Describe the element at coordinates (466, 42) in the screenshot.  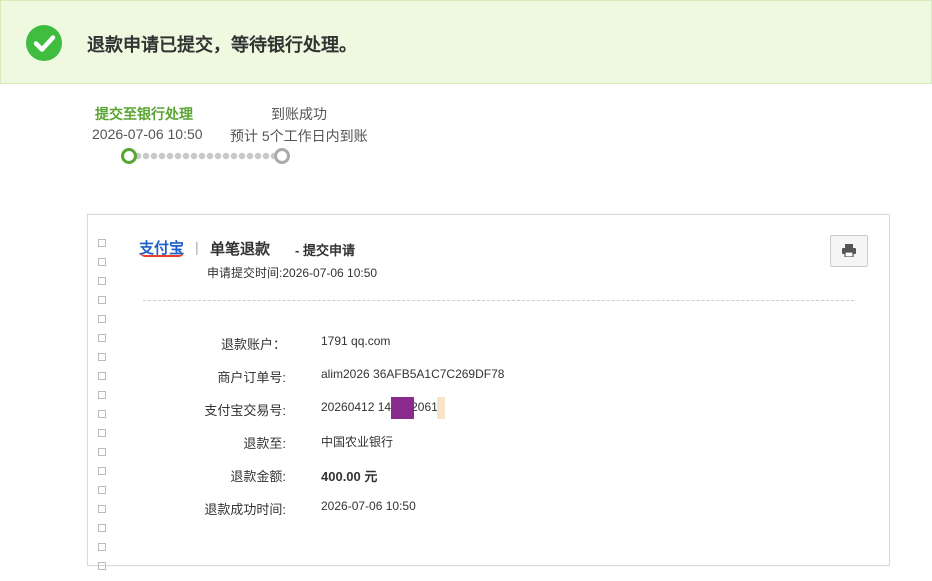
I see `status-banner: 退款申请已提交，等待银行处理。` at that location.